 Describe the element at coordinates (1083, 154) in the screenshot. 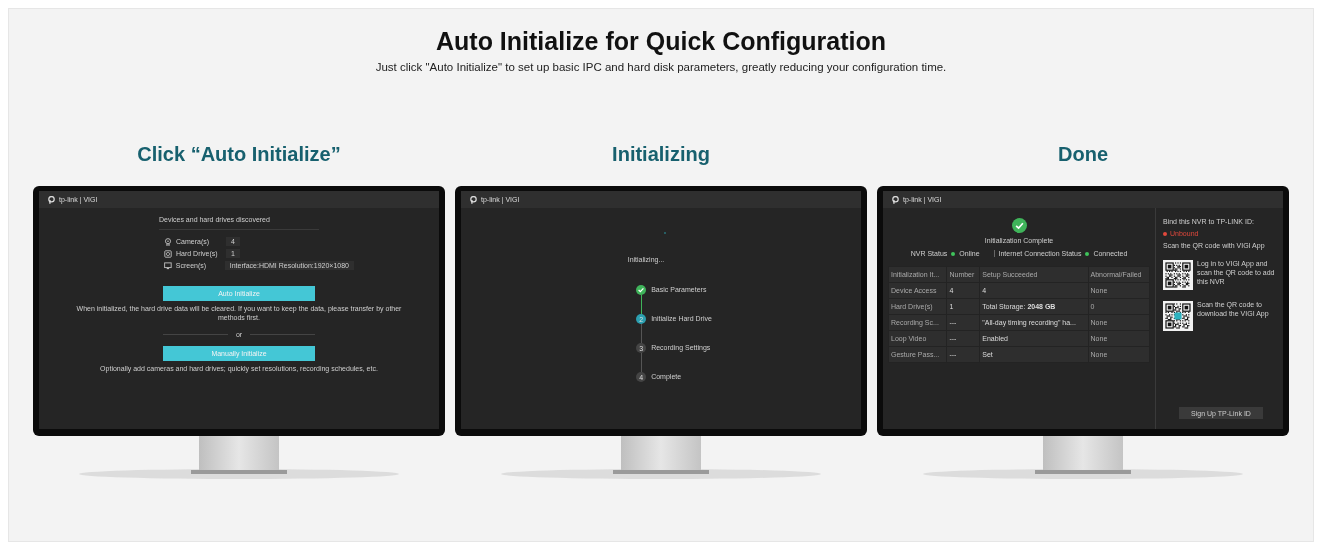

I see `step-title: Done` at that location.